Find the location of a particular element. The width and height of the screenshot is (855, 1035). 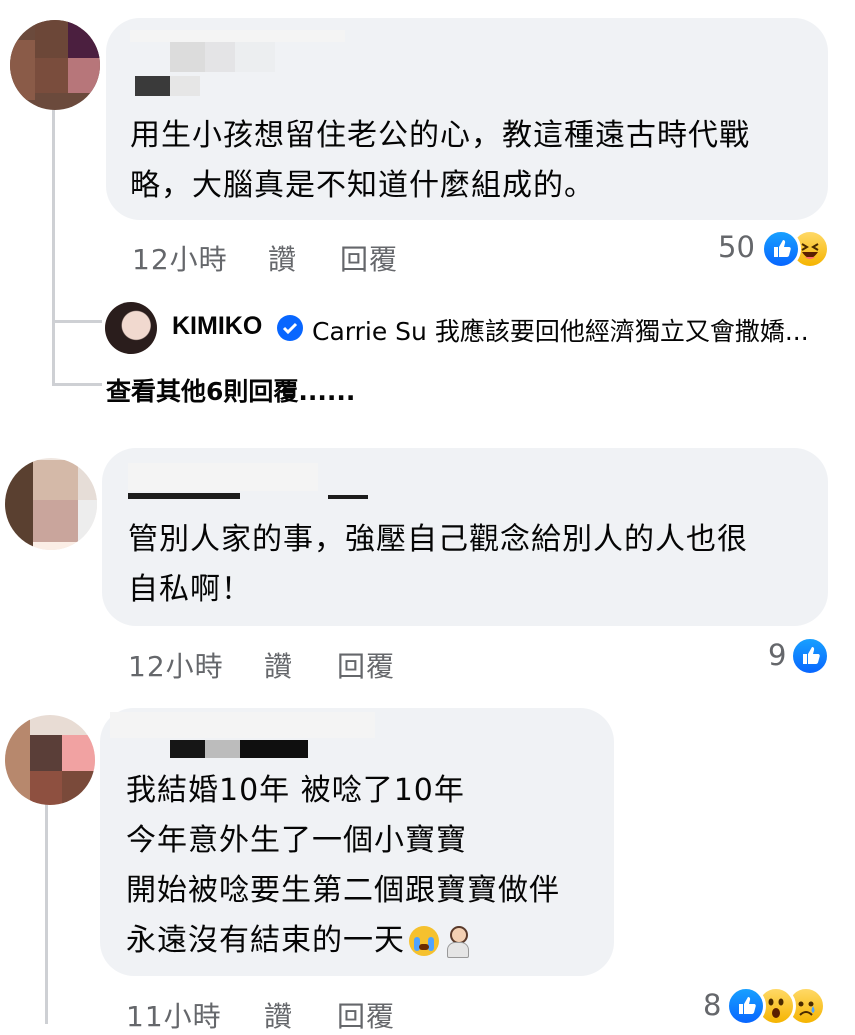

crying-face-emoji-icon is located at coordinates (424, 941).